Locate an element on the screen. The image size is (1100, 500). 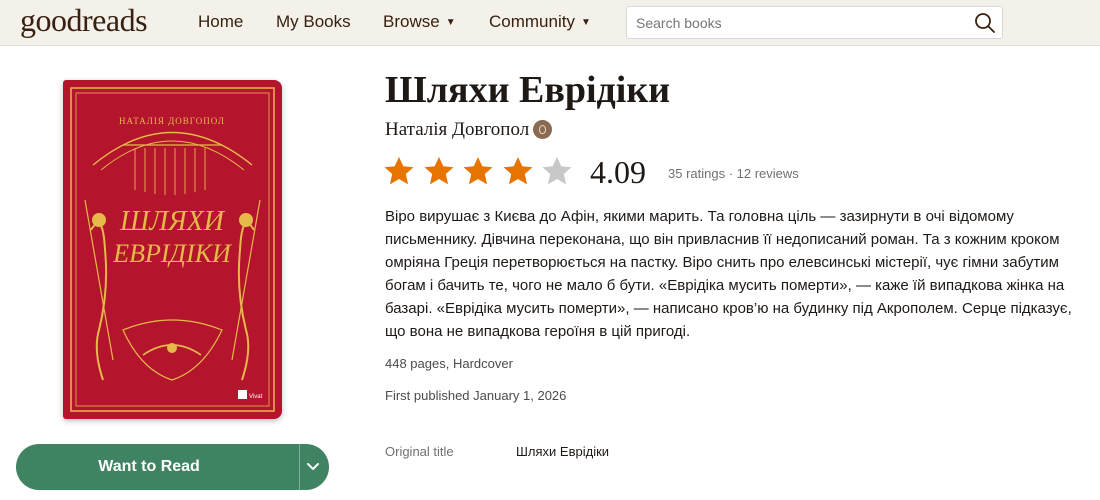
nav-community-label: Community is located at coordinates (532, 21).